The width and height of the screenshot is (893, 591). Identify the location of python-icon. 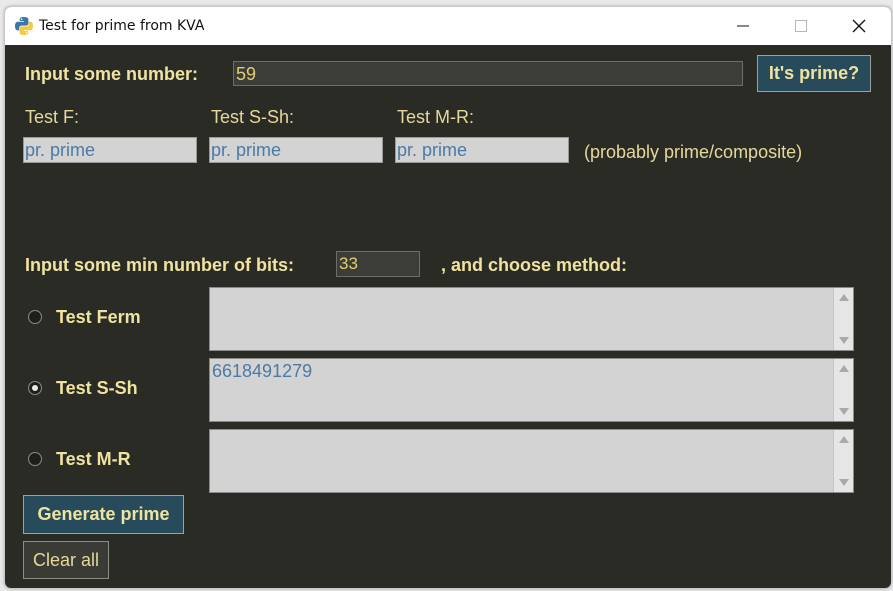
(24, 26).